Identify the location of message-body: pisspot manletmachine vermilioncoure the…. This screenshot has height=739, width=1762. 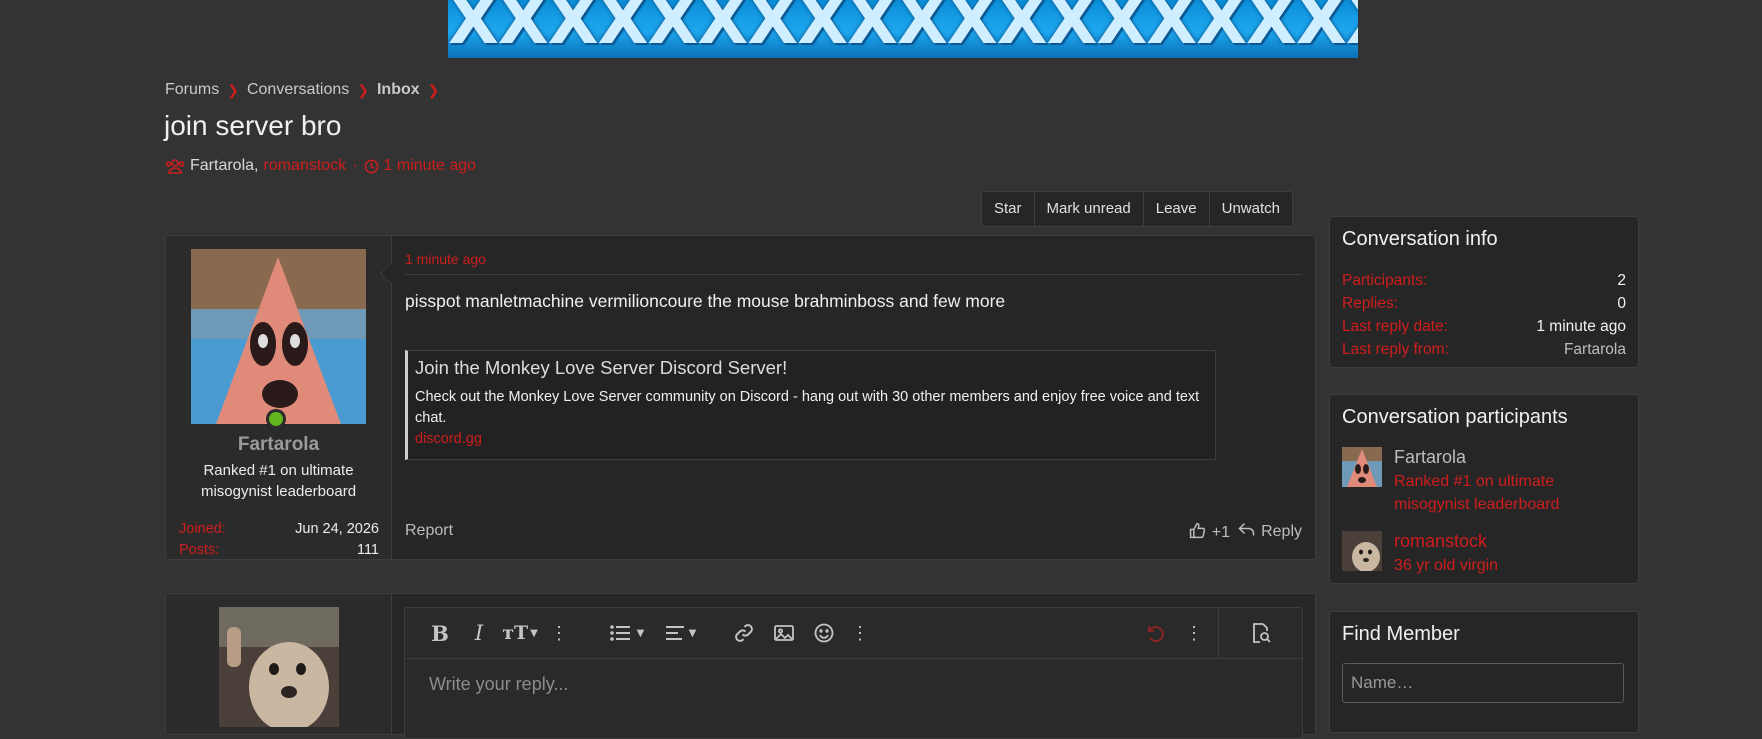
(705, 301).